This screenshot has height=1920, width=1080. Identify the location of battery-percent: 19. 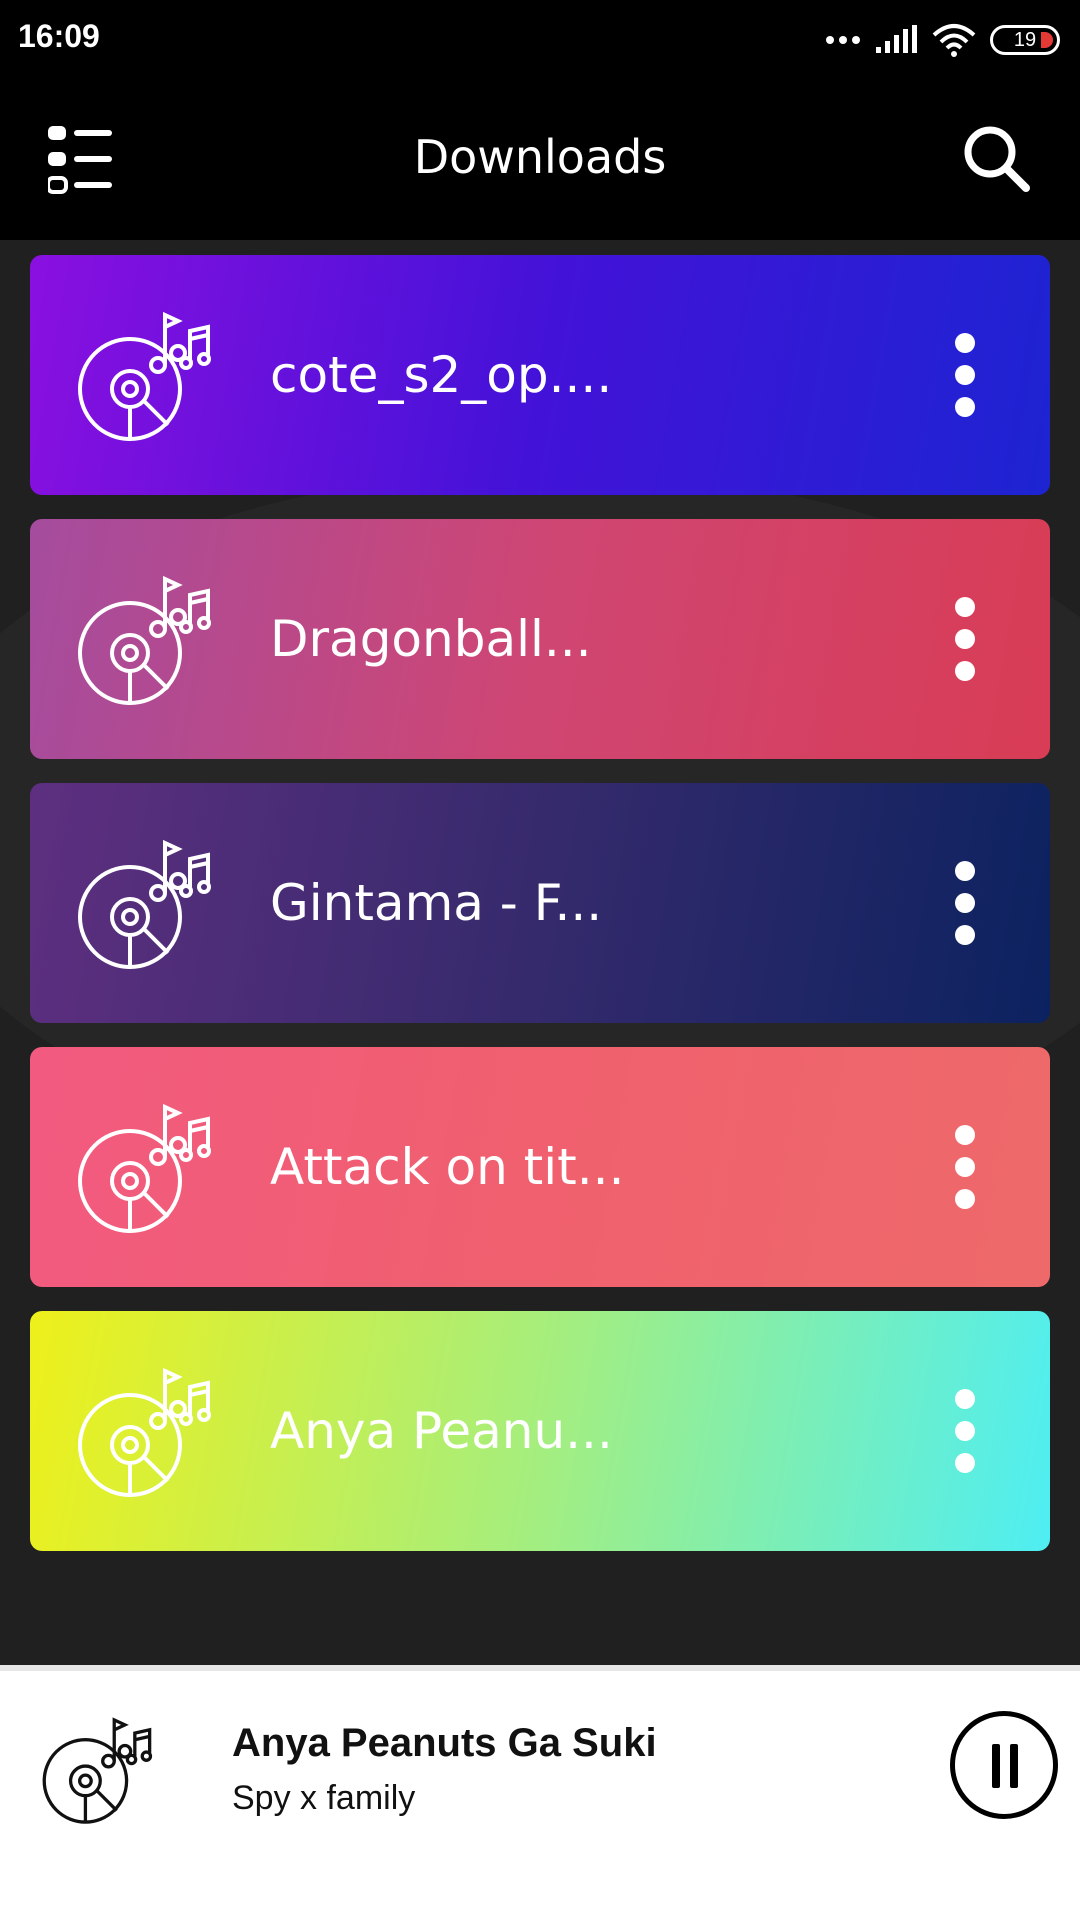
(1025, 39).